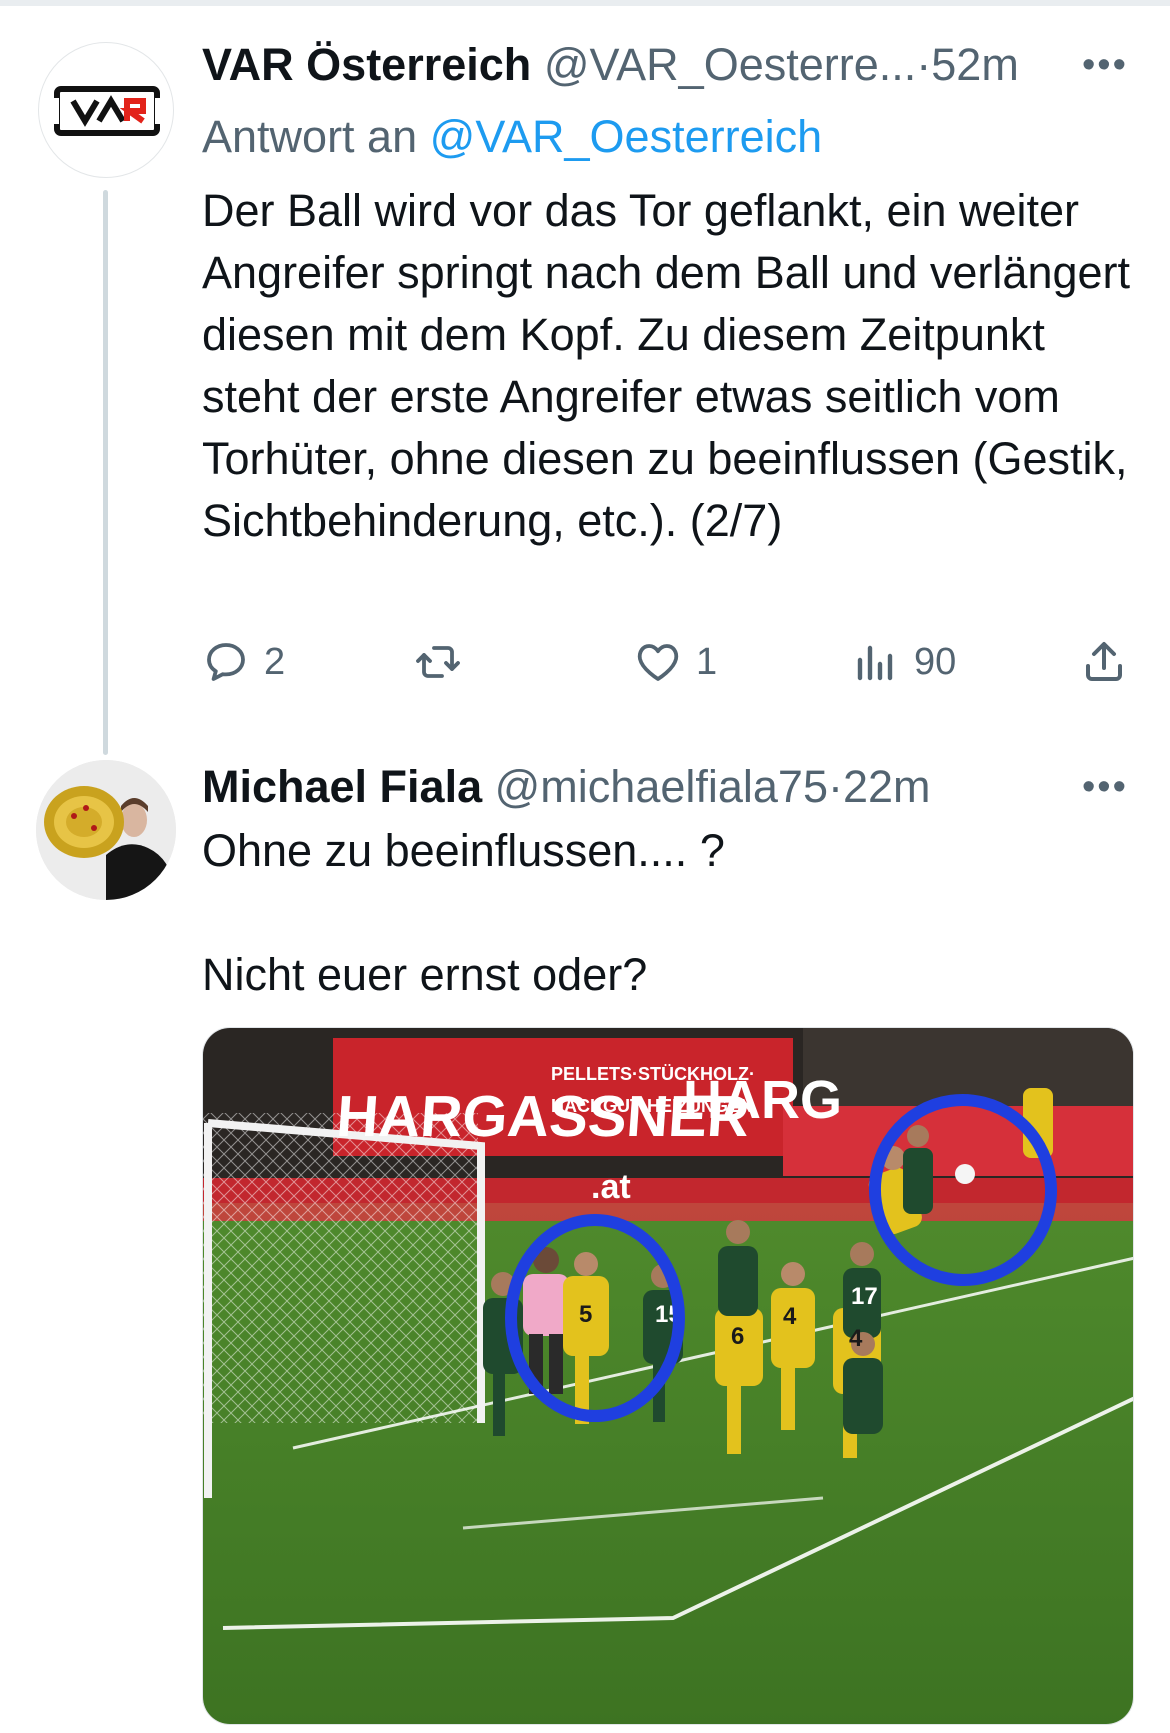 The image size is (1170, 1733). What do you see at coordinates (105, 472) in the screenshot?
I see `thread-connector-line` at bounding box center [105, 472].